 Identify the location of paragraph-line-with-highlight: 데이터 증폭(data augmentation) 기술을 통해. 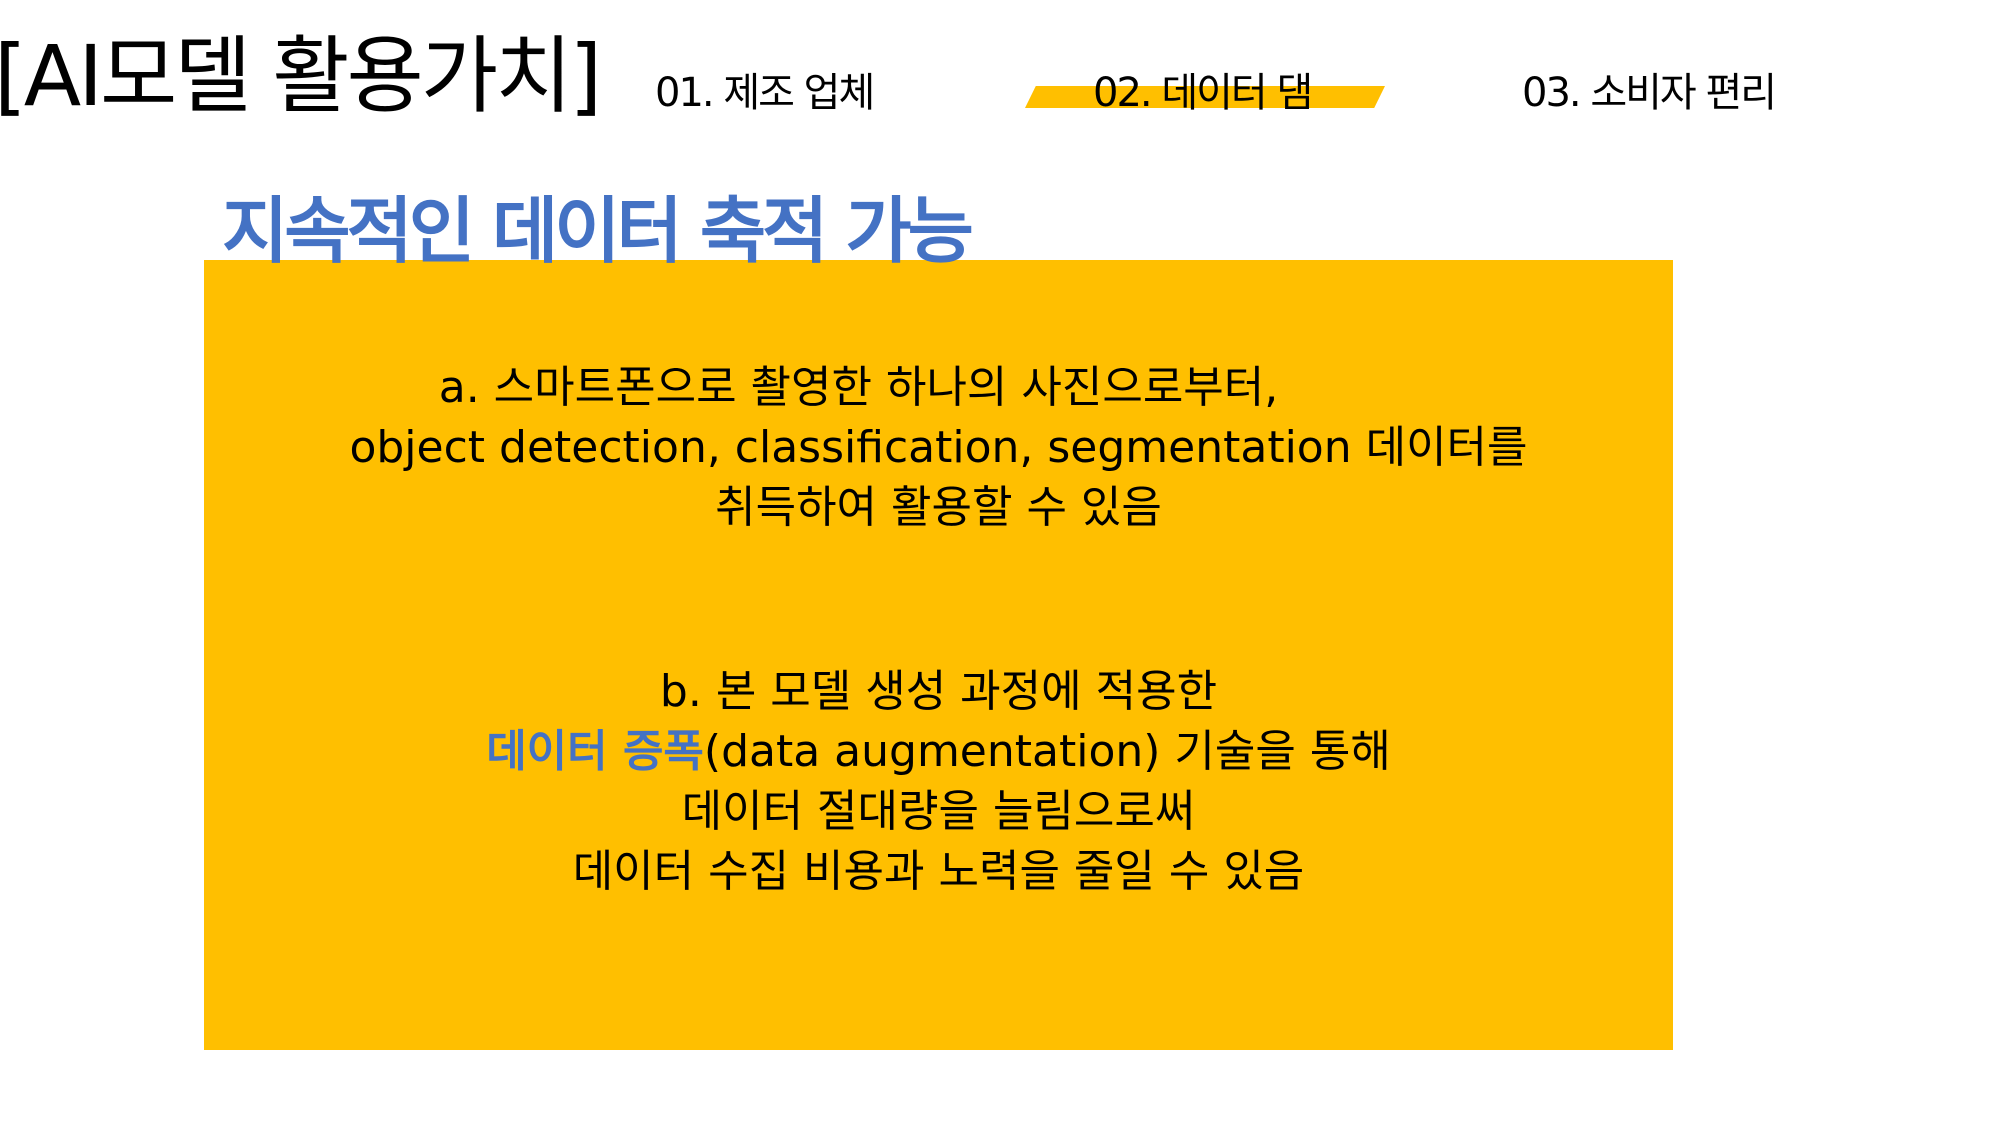
(938, 752).